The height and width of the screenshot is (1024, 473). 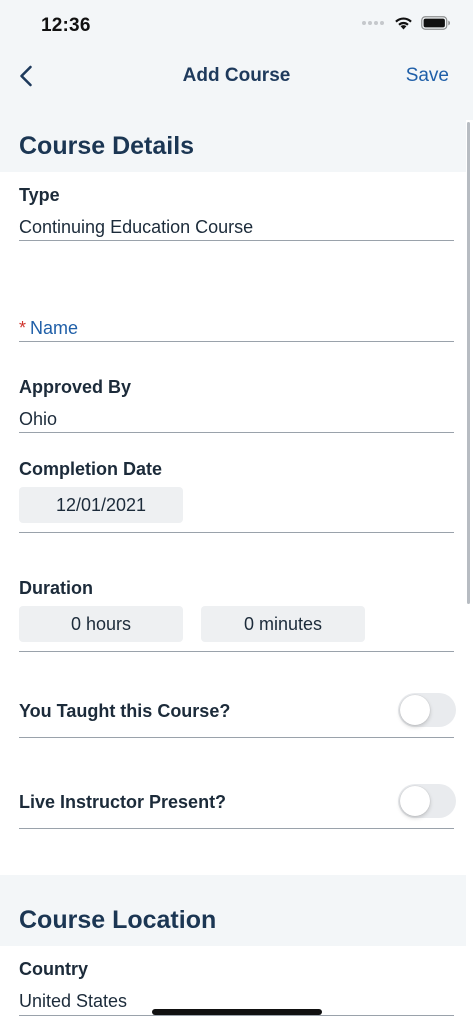 What do you see at coordinates (435, 23) in the screenshot?
I see `battery-icon` at bounding box center [435, 23].